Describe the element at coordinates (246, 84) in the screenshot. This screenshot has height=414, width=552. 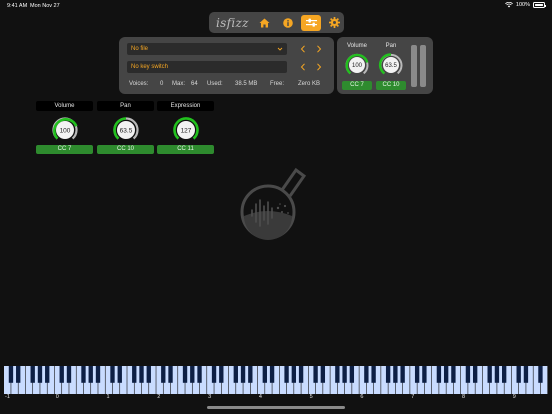
I see `used-value: 38.5 MB` at that location.